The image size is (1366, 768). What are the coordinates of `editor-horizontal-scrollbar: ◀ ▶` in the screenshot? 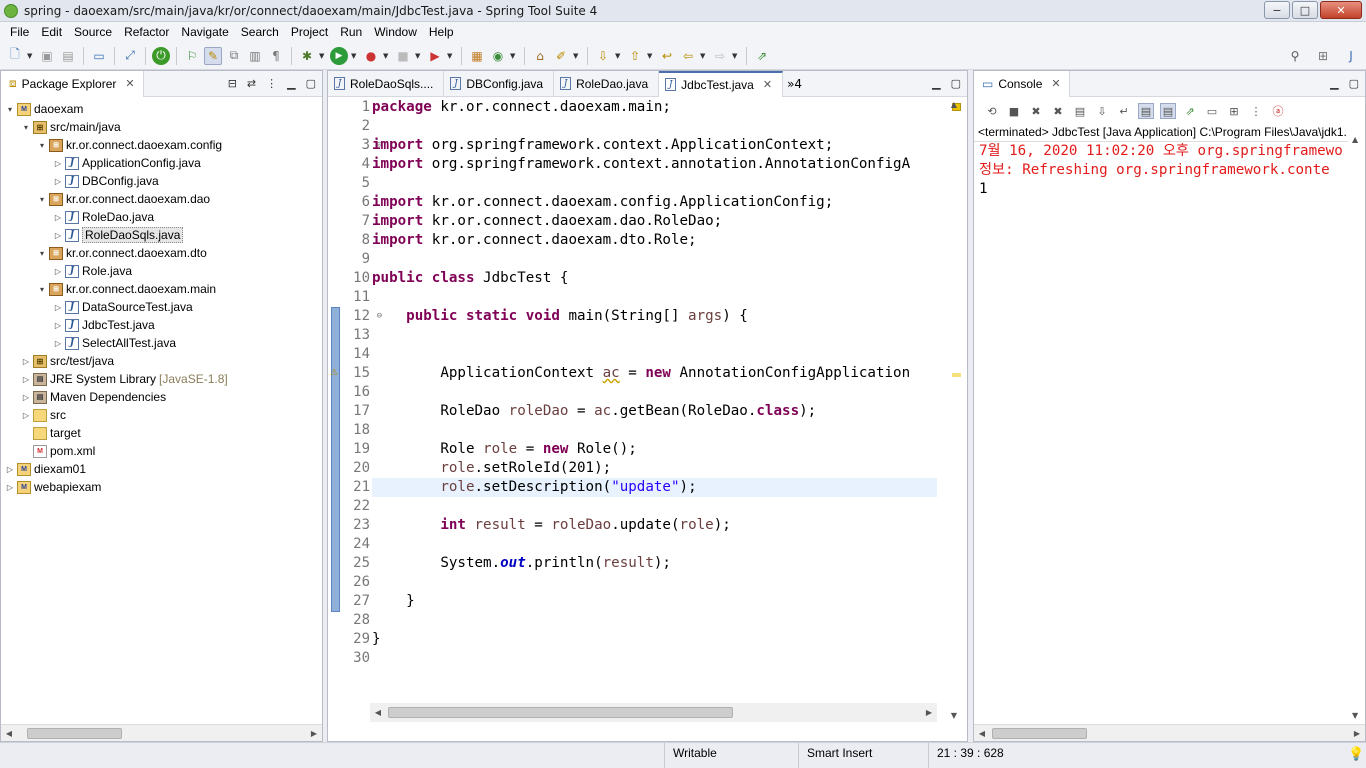 It's located at (653, 712).